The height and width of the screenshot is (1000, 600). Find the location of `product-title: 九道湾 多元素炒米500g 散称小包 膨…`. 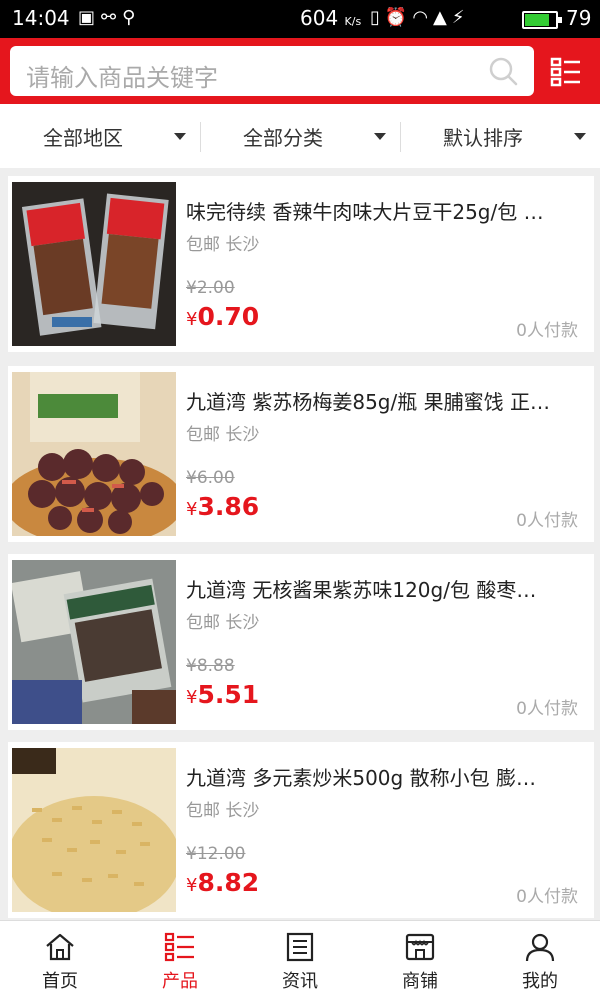

product-title: 九道湾 多元素炒米500g 散称小包 膨… is located at coordinates (386, 776).